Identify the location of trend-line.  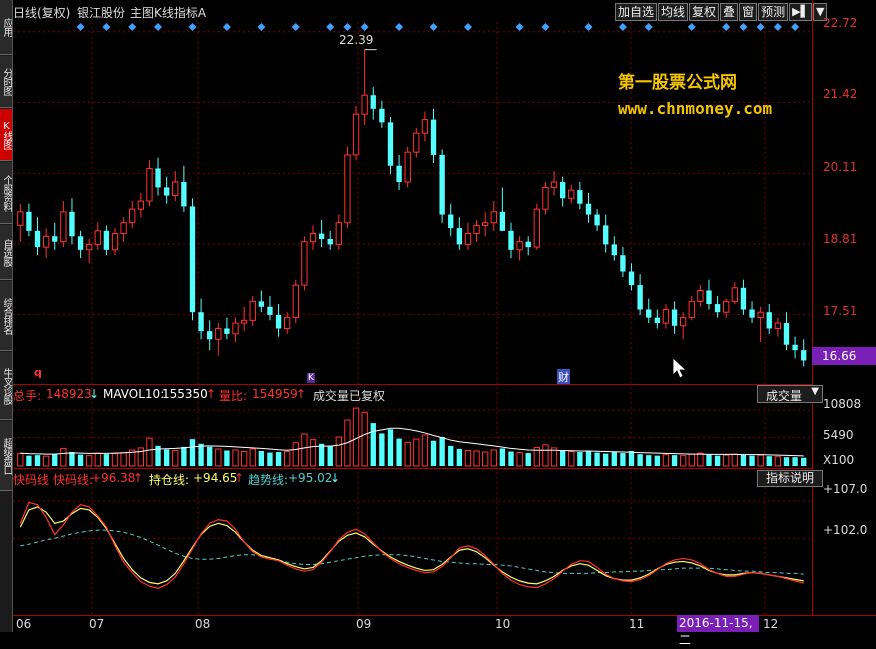
(412, 552).